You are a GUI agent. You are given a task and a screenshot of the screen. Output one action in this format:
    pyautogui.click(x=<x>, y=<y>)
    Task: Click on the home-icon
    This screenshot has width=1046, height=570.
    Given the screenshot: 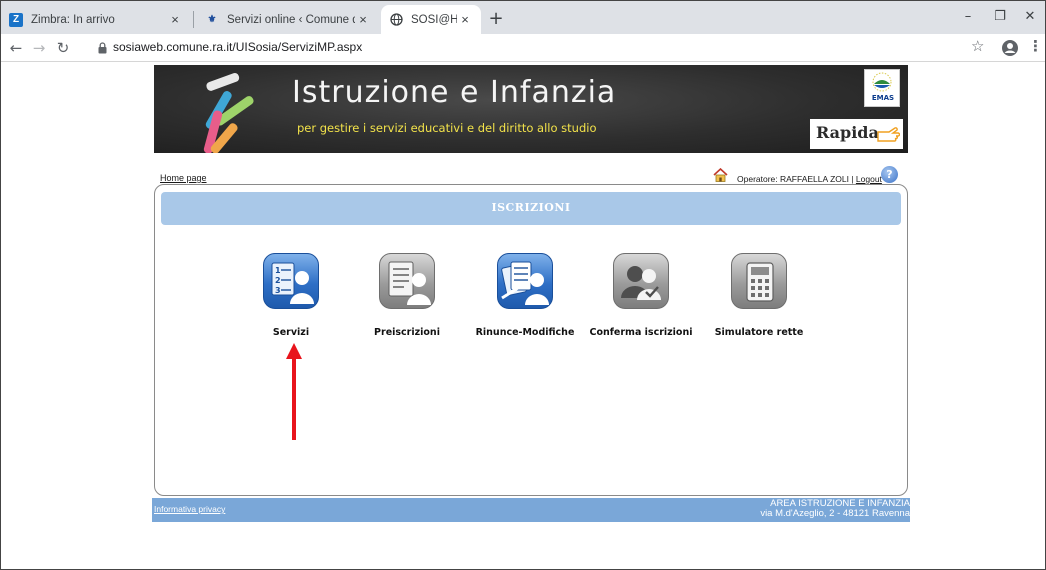 What is the action you would take?
    pyautogui.click(x=720, y=175)
    